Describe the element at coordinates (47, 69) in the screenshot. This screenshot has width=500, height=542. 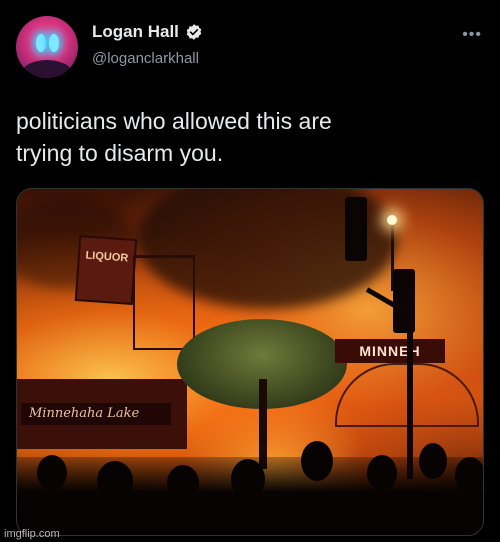
I see `avatar-shoulders` at that location.